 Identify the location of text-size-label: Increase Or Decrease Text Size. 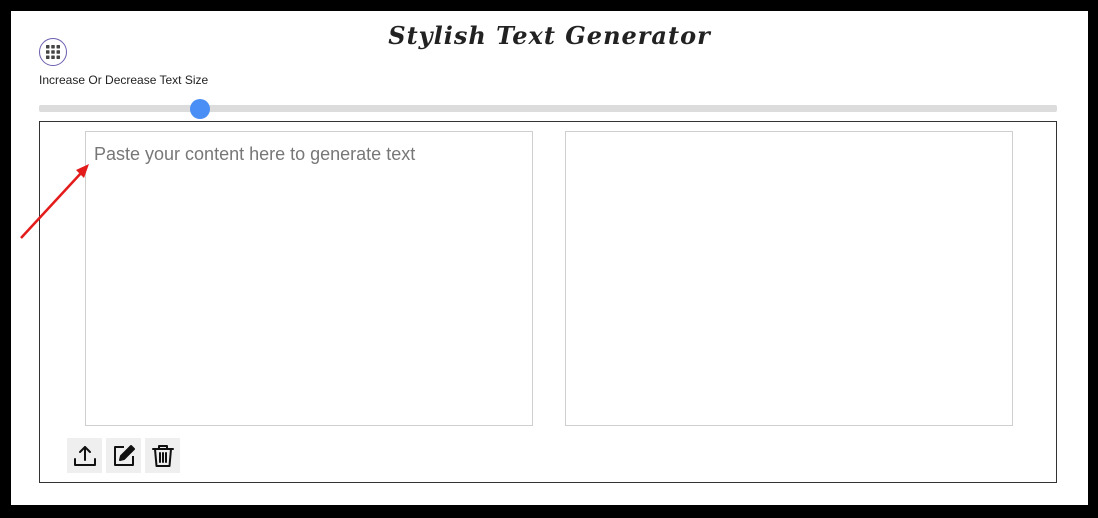
(124, 80).